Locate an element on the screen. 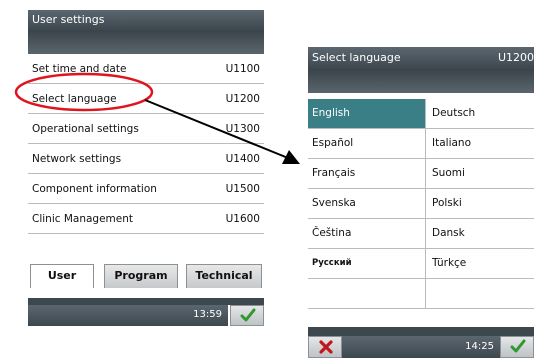  language-option-polski: Polski is located at coordinates (480, 204).